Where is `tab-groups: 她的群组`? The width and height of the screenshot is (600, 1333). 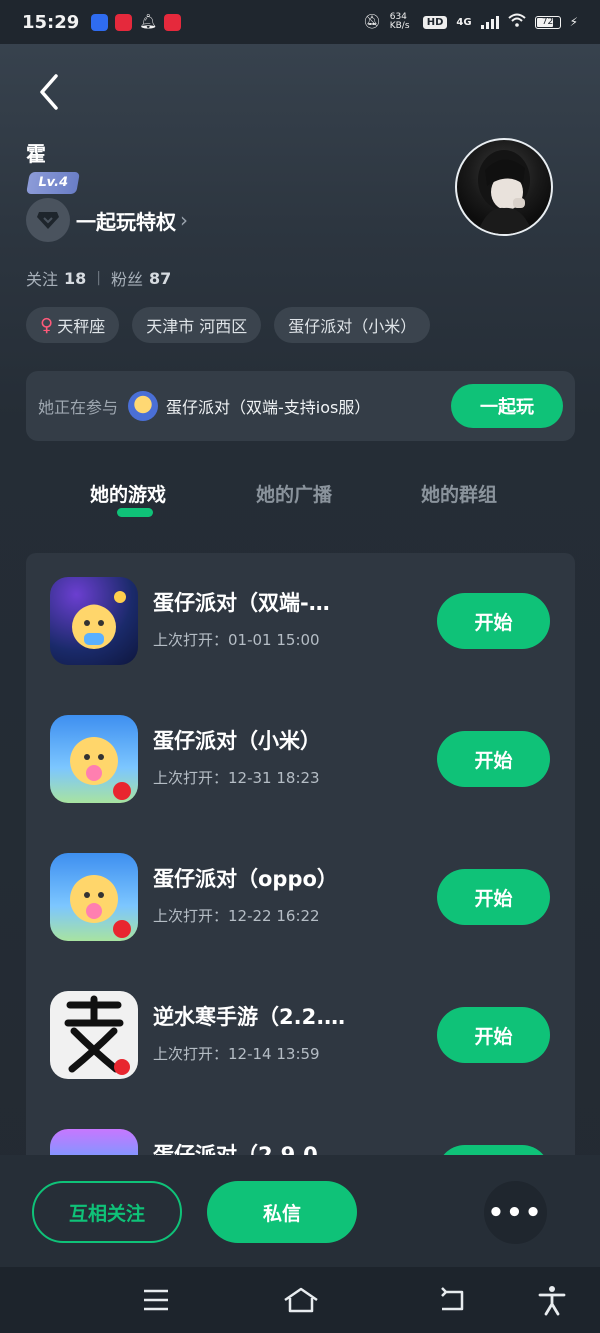
tab-groups: 她的群组 is located at coordinates (459, 493).